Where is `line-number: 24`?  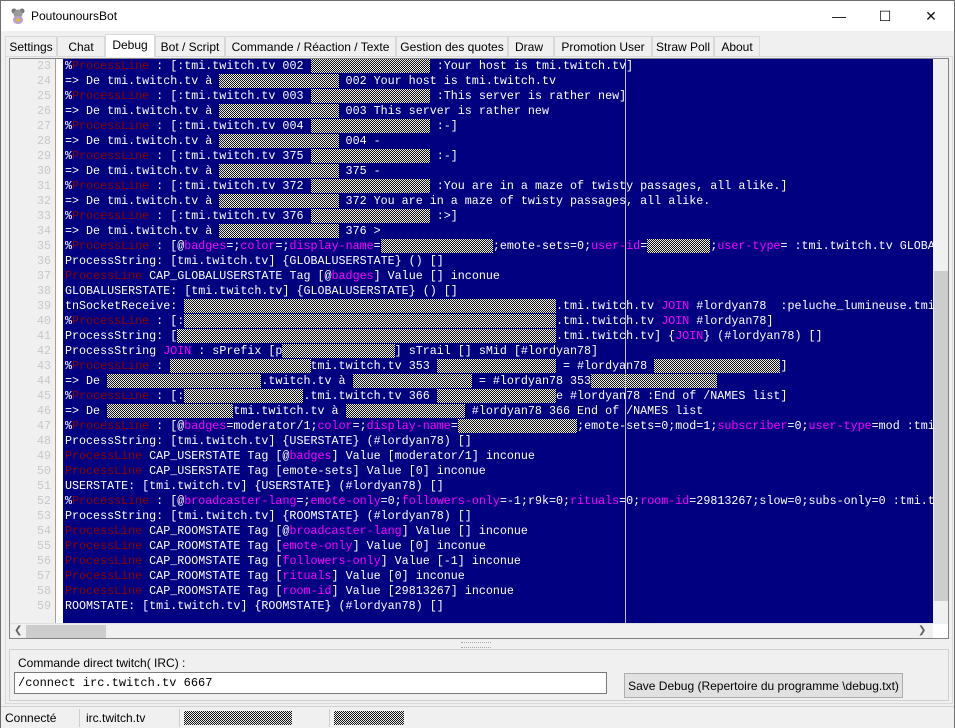 line-number: 24 is located at coordinates (43, 81).